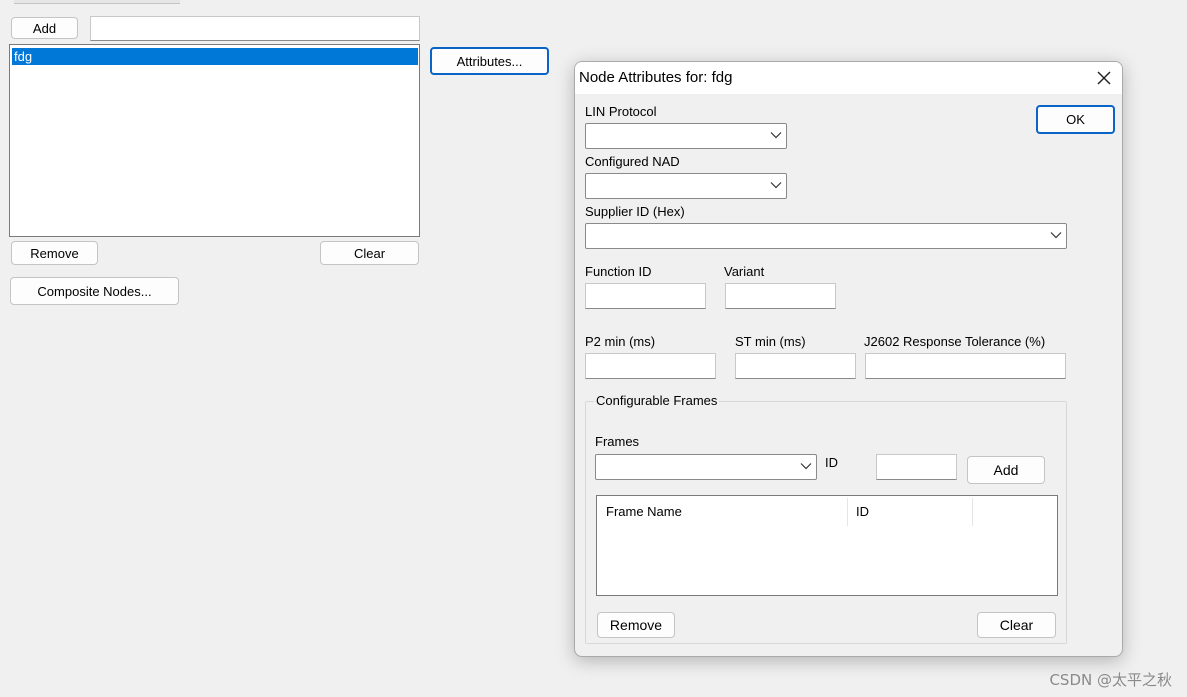 This screenshot has width=1187, height=697. I want to click on frames-select, so click(706, 467).